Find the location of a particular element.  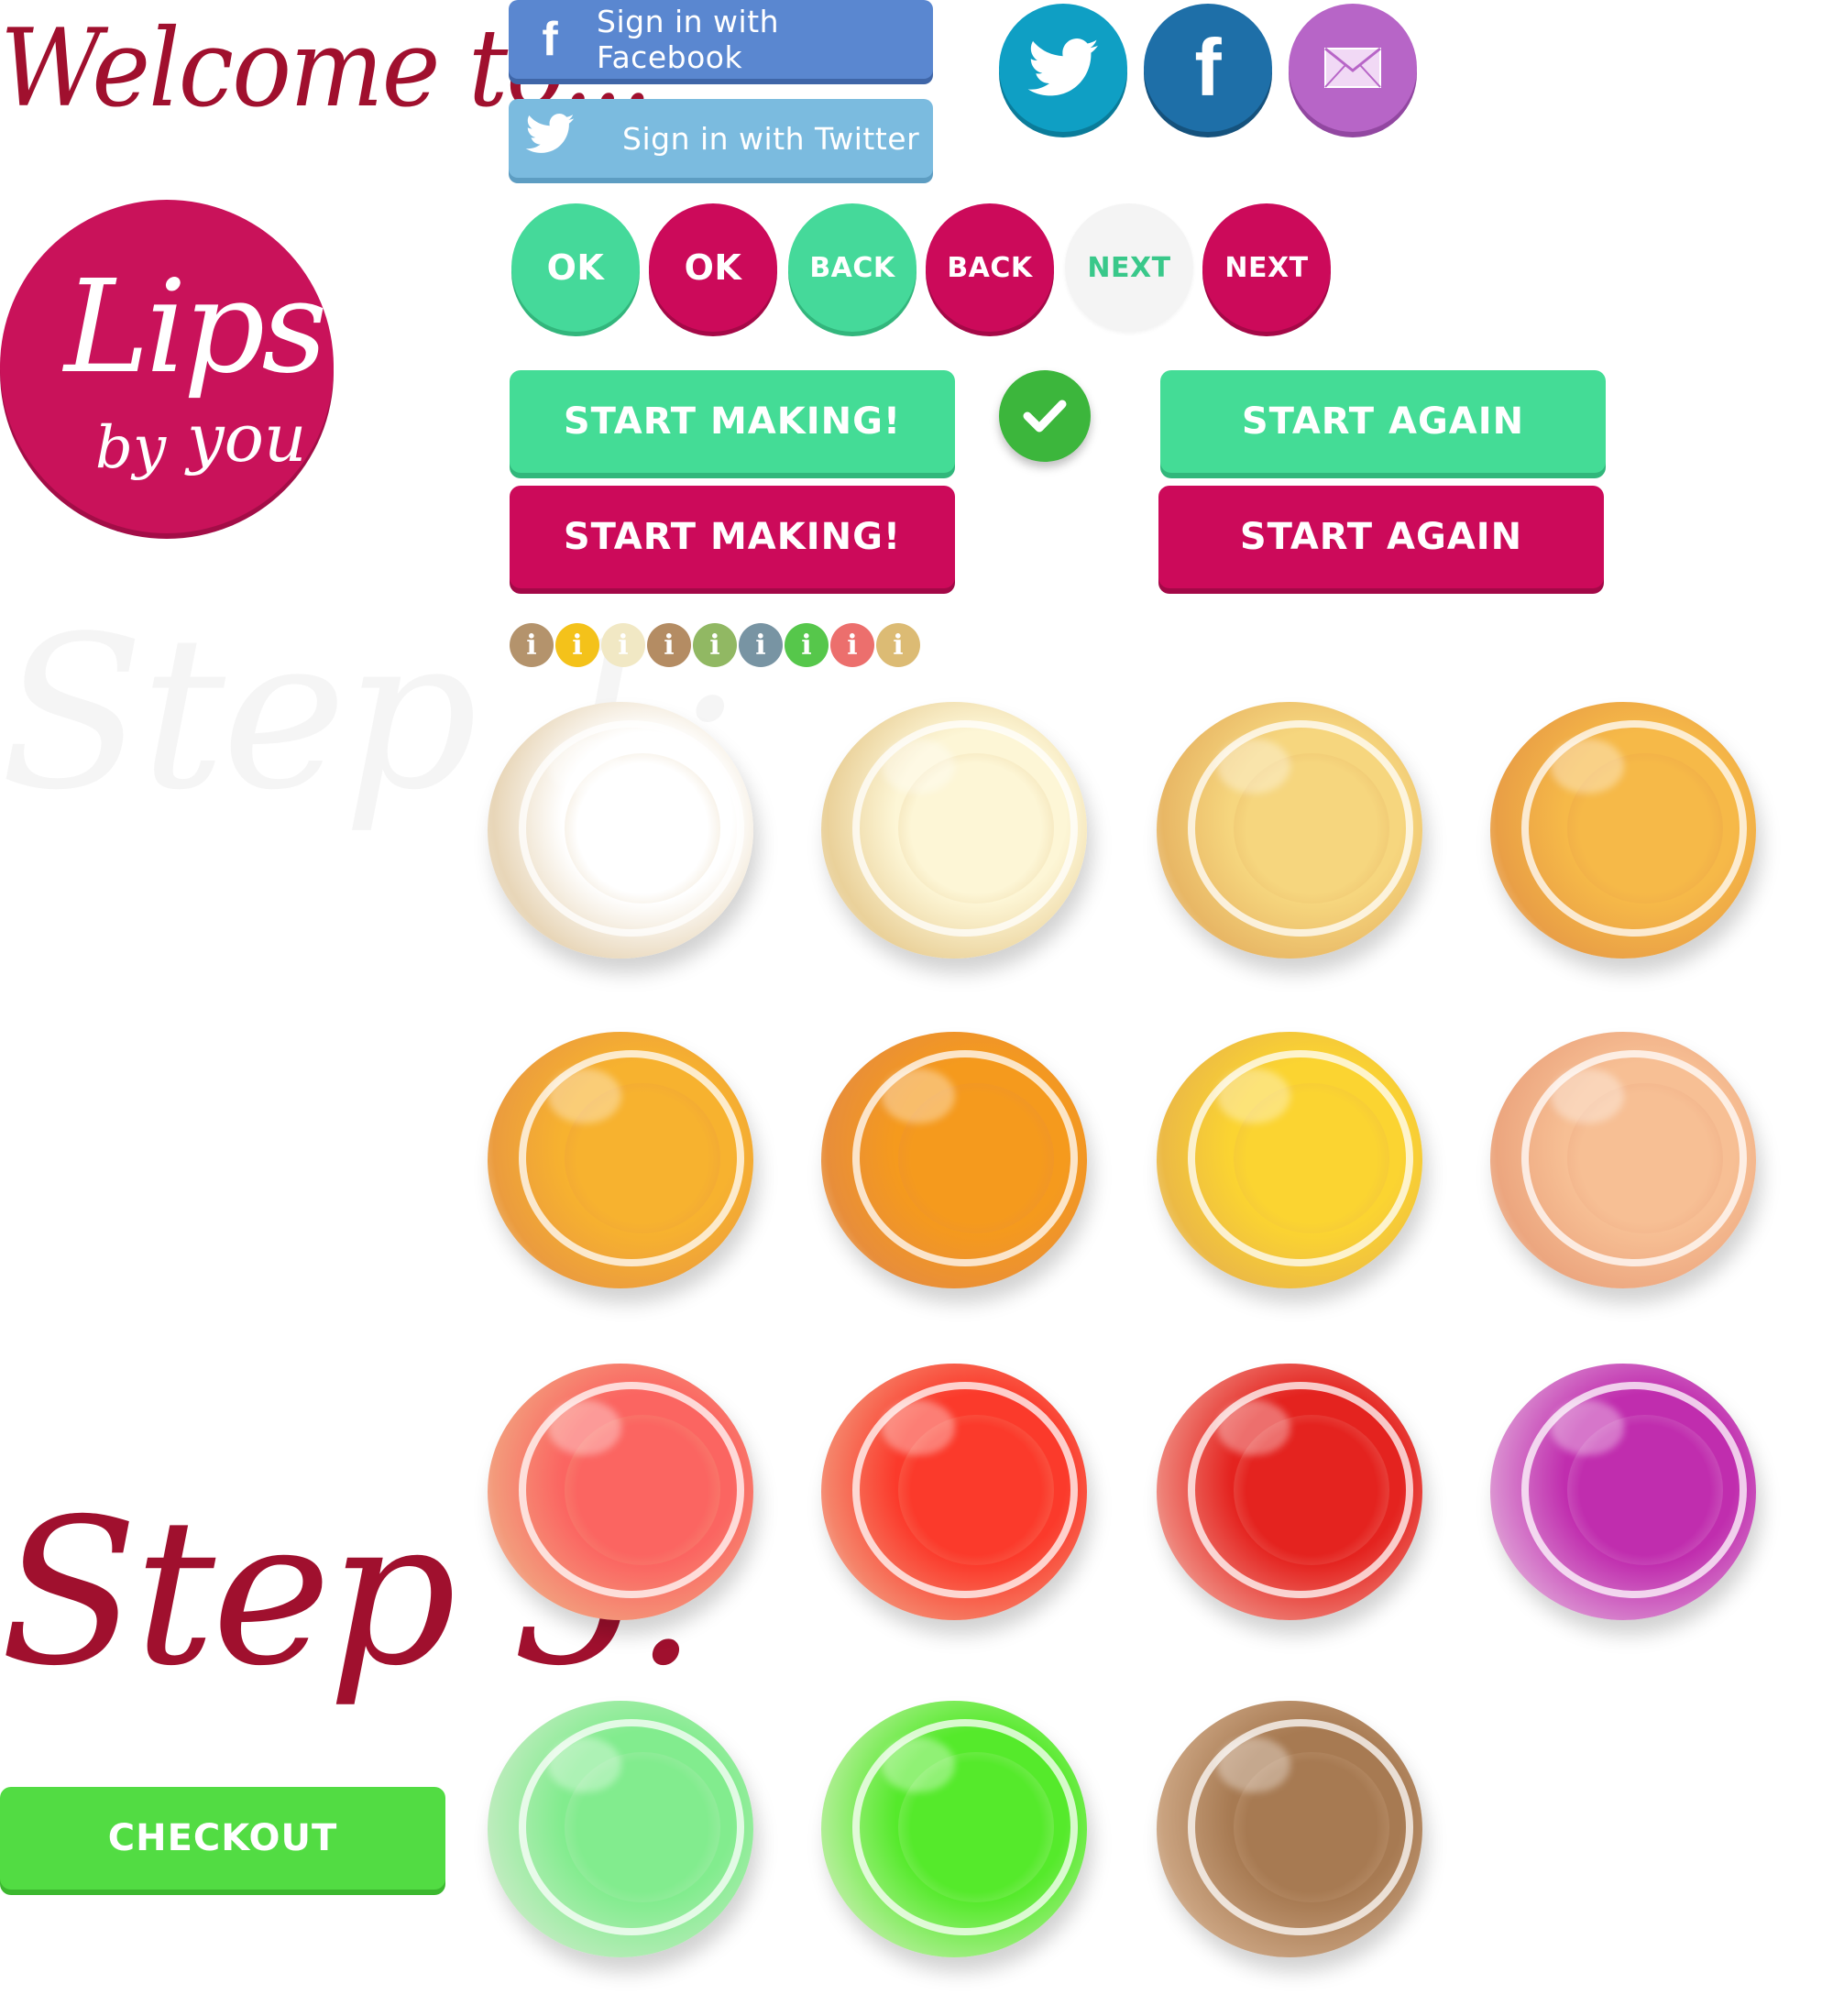

color-pot-purple is located at coordinates (1623, 1492).